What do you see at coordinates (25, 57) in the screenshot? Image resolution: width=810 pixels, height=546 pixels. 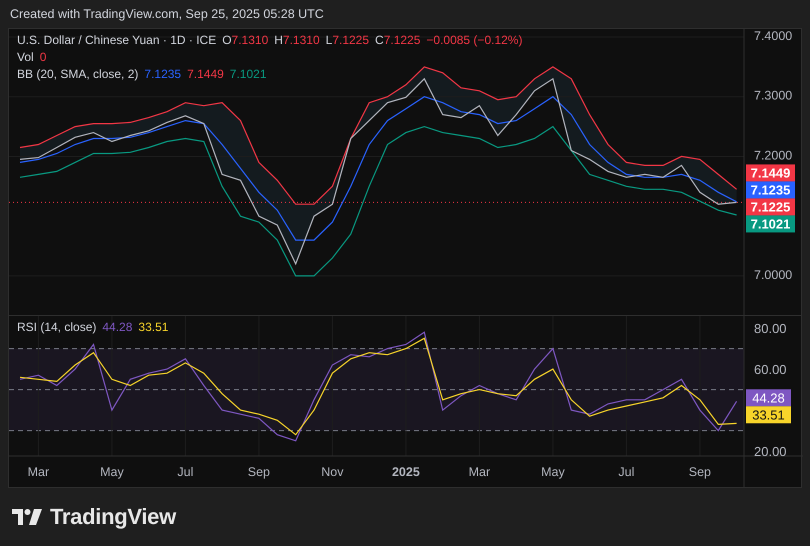 I see `volume-label: Vol` at bounding box center [25, 57].